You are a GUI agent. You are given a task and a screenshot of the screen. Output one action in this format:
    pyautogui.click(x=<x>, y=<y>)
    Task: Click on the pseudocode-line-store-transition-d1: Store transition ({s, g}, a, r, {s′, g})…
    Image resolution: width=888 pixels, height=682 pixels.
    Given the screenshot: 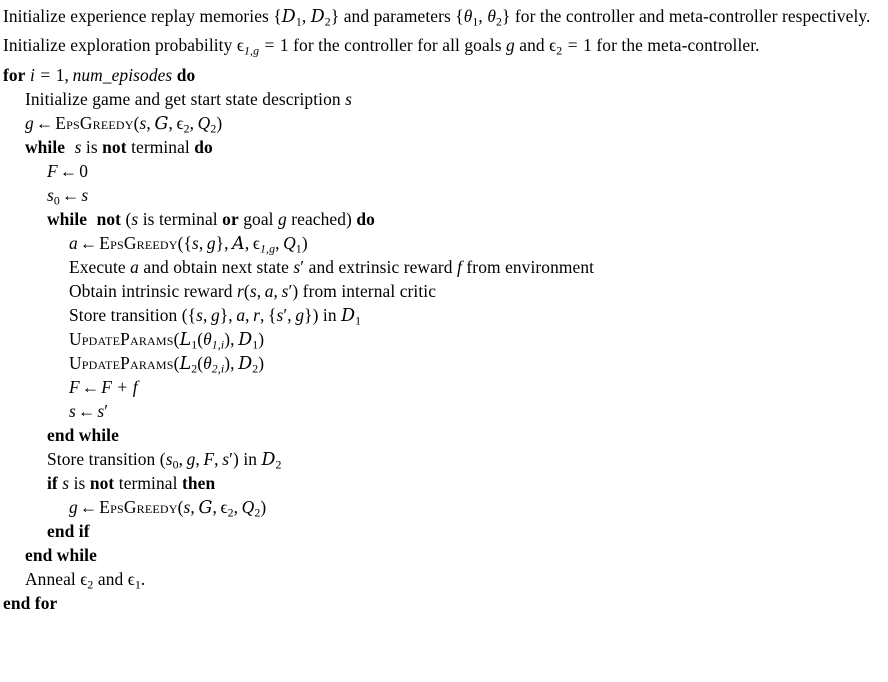 What is the action you would take?
    pyautogui.click(x=215, y=315)
    